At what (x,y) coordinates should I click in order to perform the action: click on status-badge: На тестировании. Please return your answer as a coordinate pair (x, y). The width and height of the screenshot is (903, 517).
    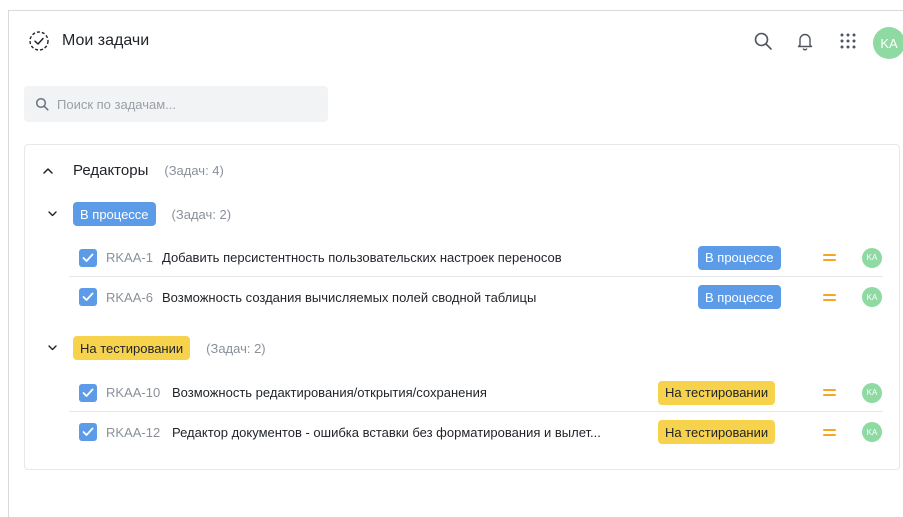
    Looking at the image, I should click on (132, 348).